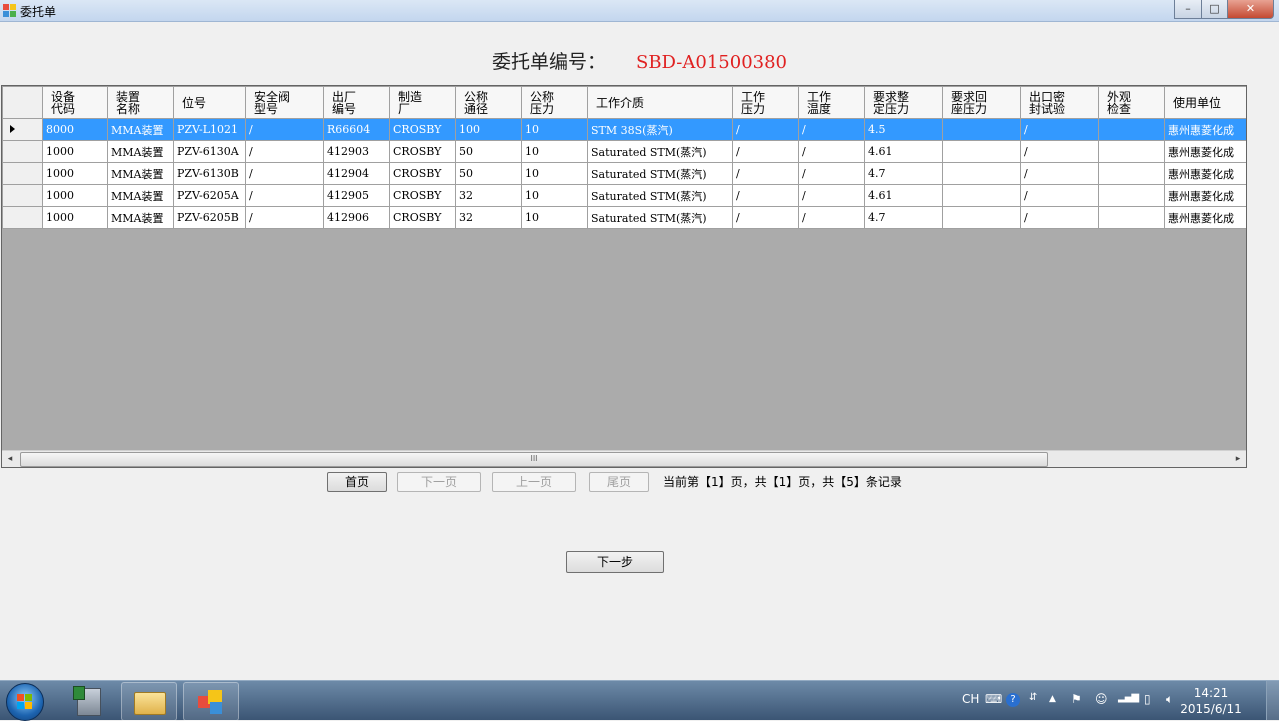 The width and height of the screenshot is (1279, 721). Describe the element at coordinates (488, 195) in the screenshot. I see `table-cell: 32` at that location.